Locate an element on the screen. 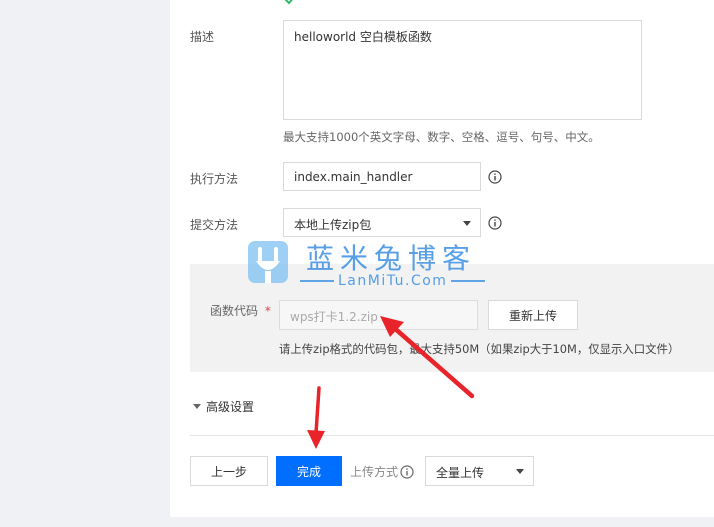  upload-mode-label-group: 上传方式 is located at coordinates (382, 471).